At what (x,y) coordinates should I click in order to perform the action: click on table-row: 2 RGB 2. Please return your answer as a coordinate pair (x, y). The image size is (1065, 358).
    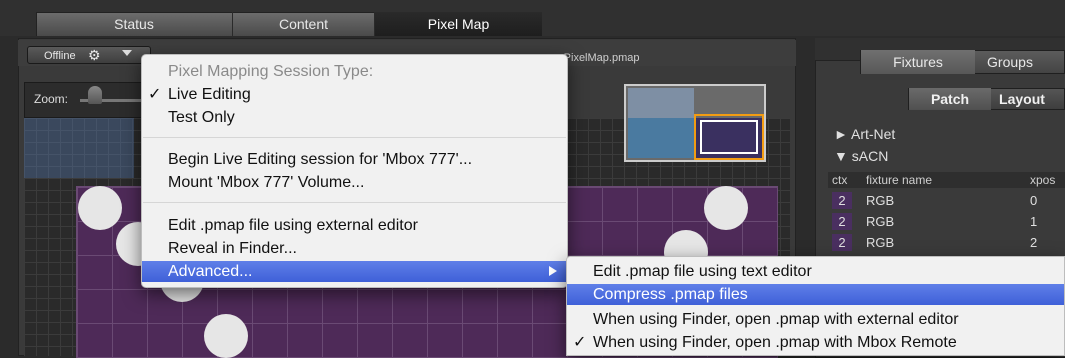
    Looking at the image, I should click on (946, 242).